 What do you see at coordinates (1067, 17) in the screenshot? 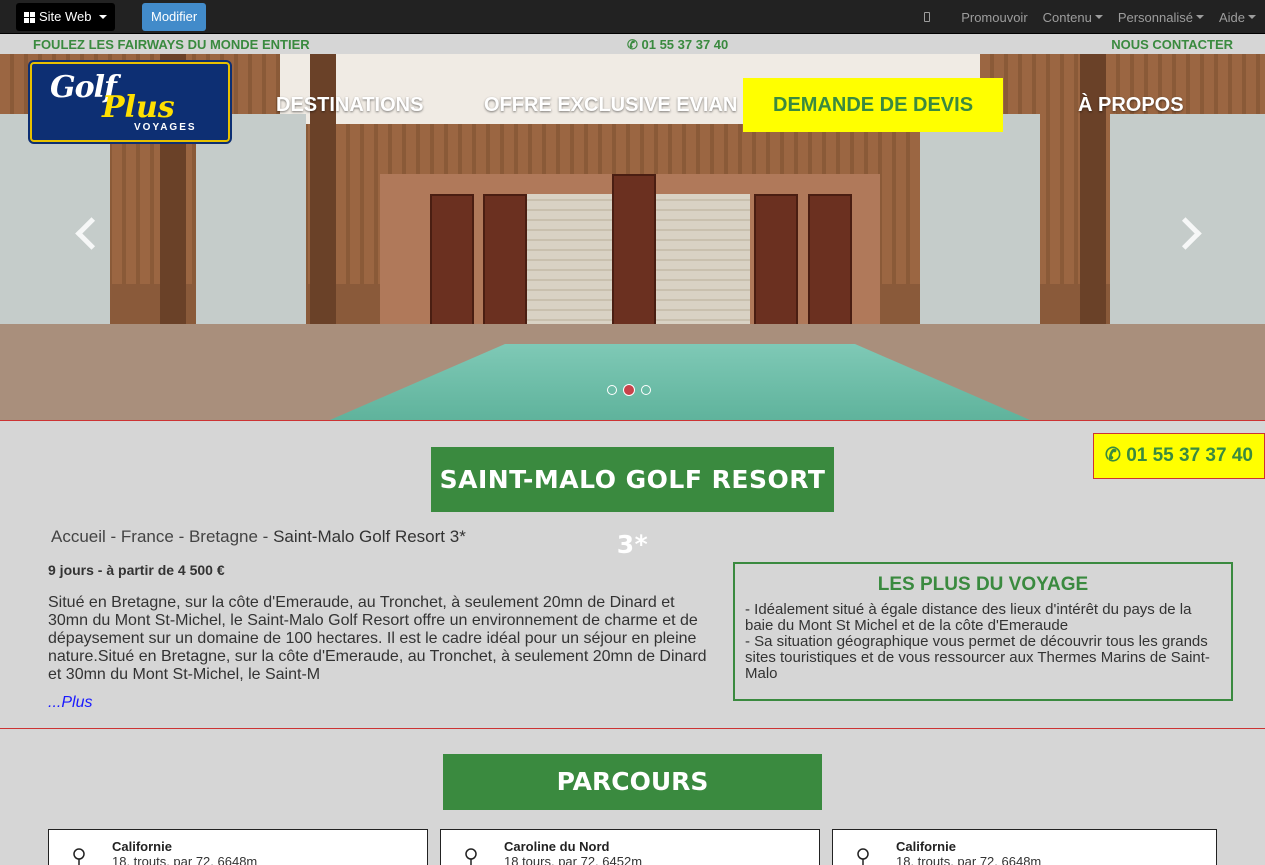
I see `admin-menu-label: Contenu` at bounding box center [1067, 17].